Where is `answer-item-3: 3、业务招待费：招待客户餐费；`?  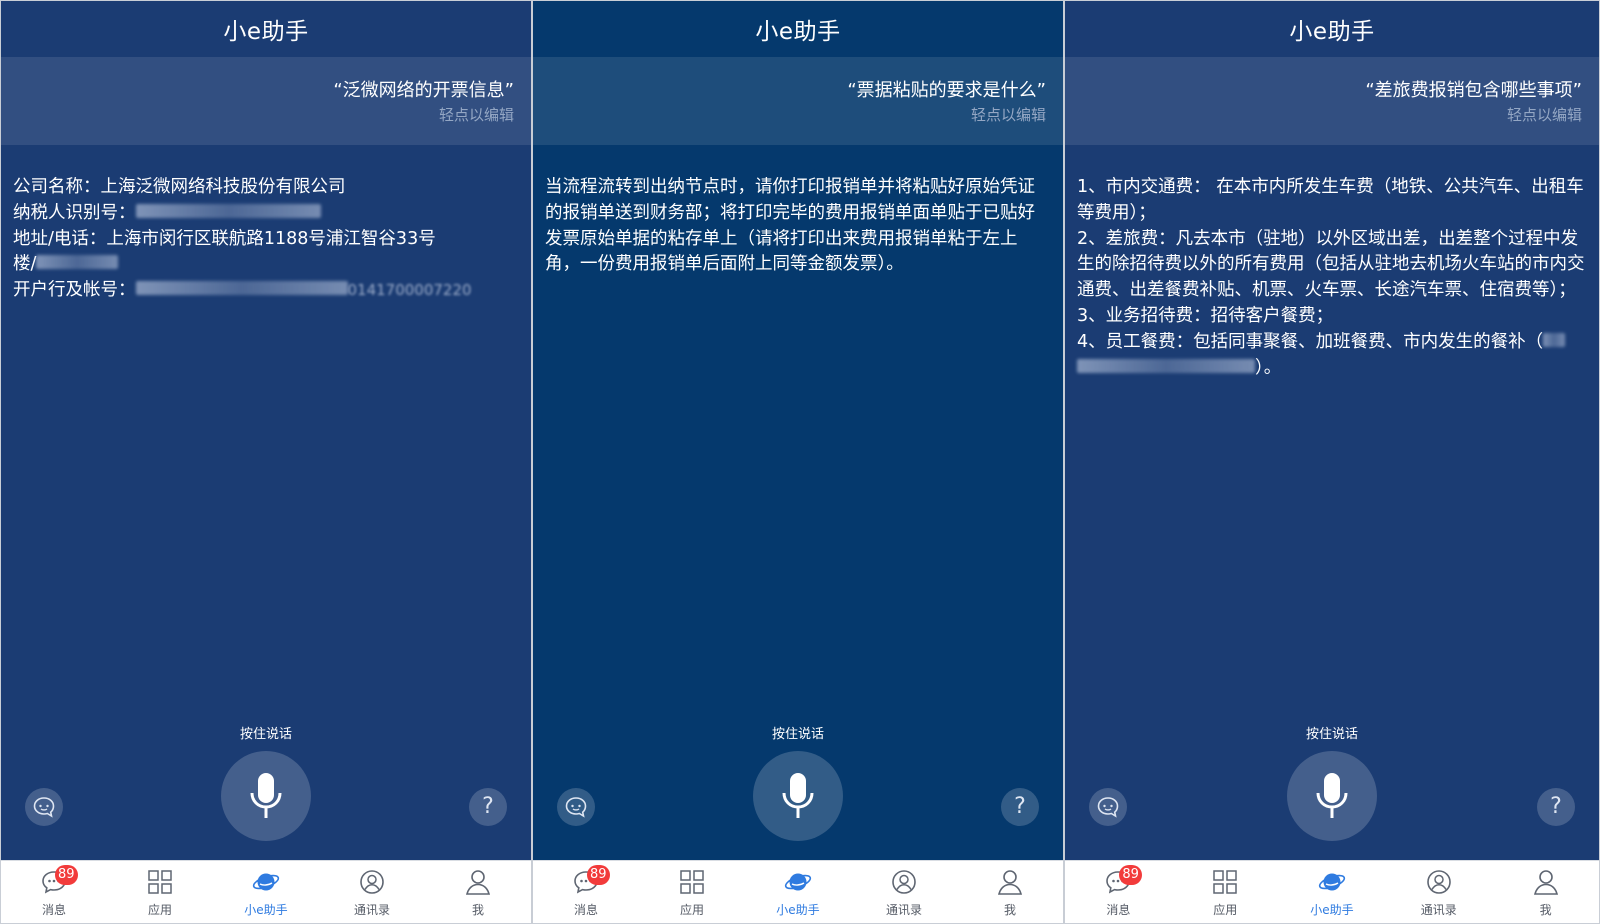 answer-item-3: 3、业务招待费：招待客户餐费； is located at coordinates (1205, 315).